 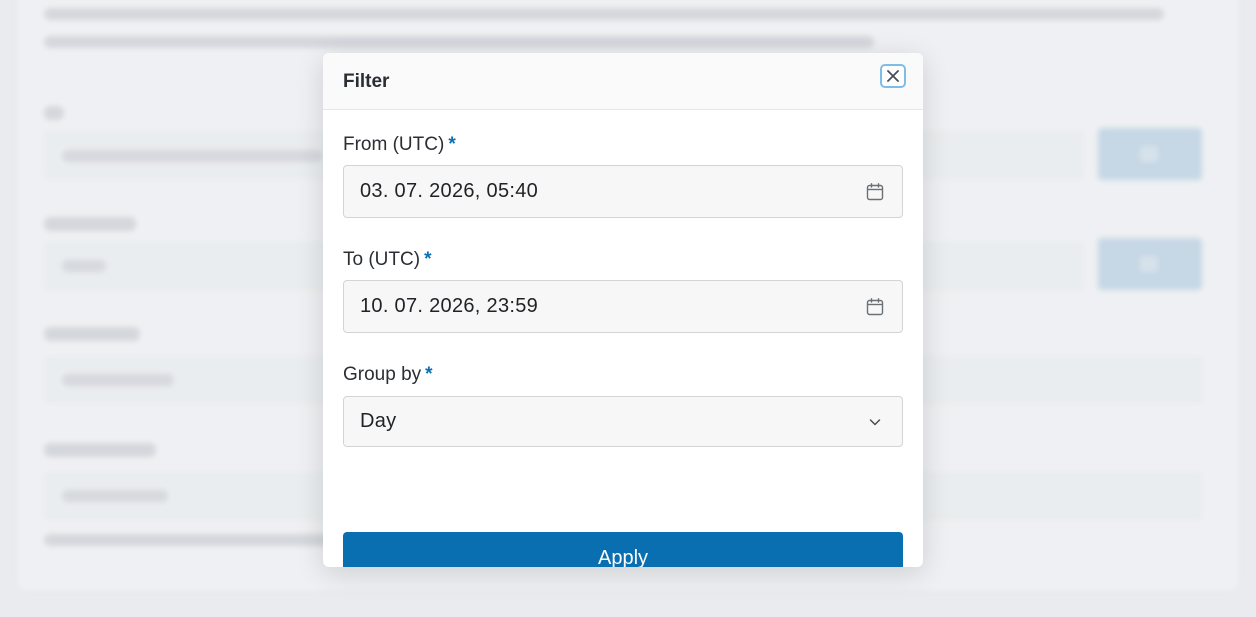 I want to click on to-label-text: To (UTC), so click(x=382, y=259).